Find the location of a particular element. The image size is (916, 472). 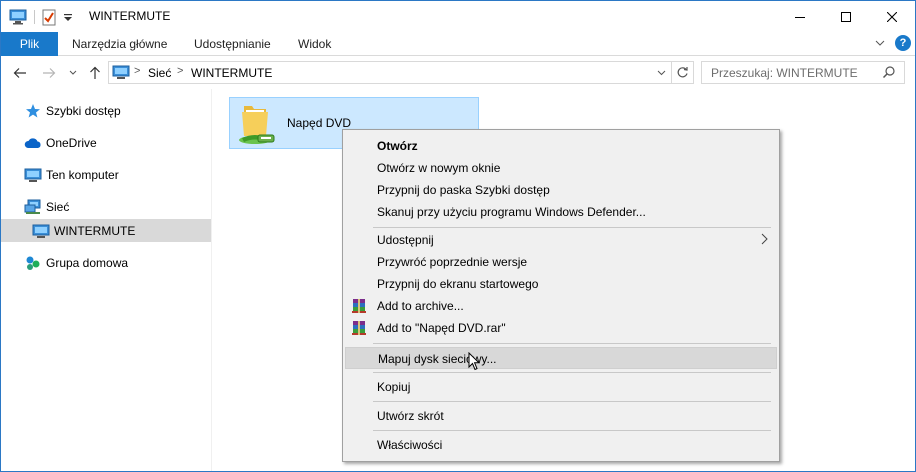

homegroup-icon is located at coordinates (33, 263).